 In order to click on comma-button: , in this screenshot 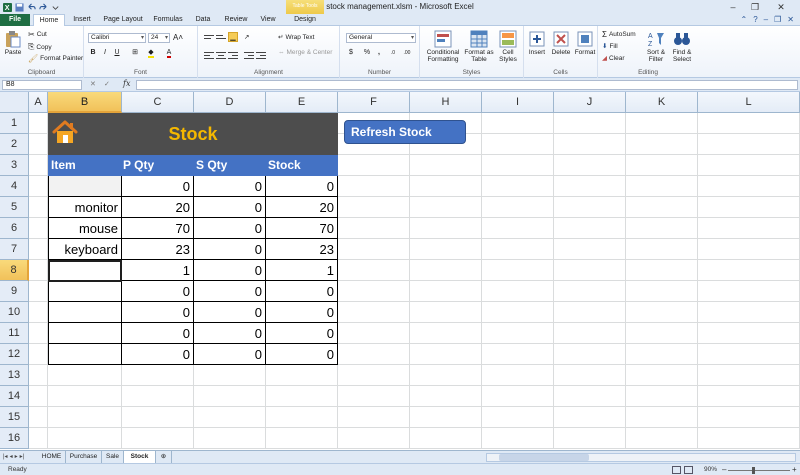, I will do `click(379, 53)`.